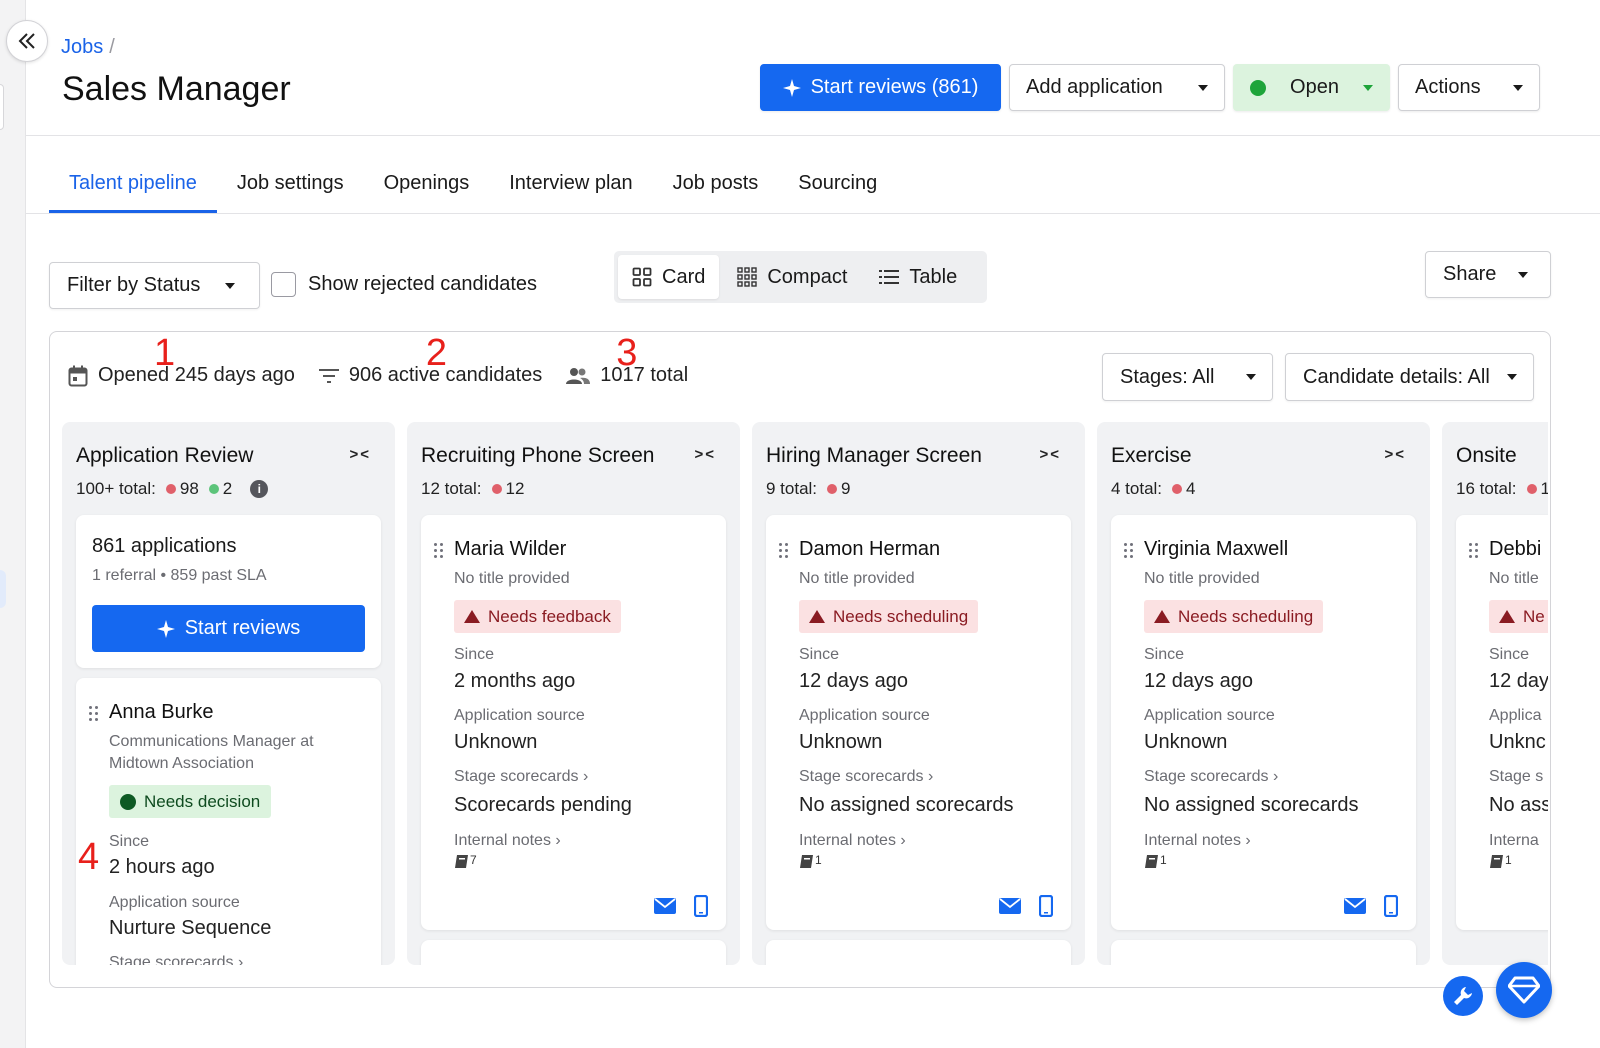 This screenshot has width=1600, height=1048. I want to click on stage-count-label: 16 total:, so click(1486, 488).